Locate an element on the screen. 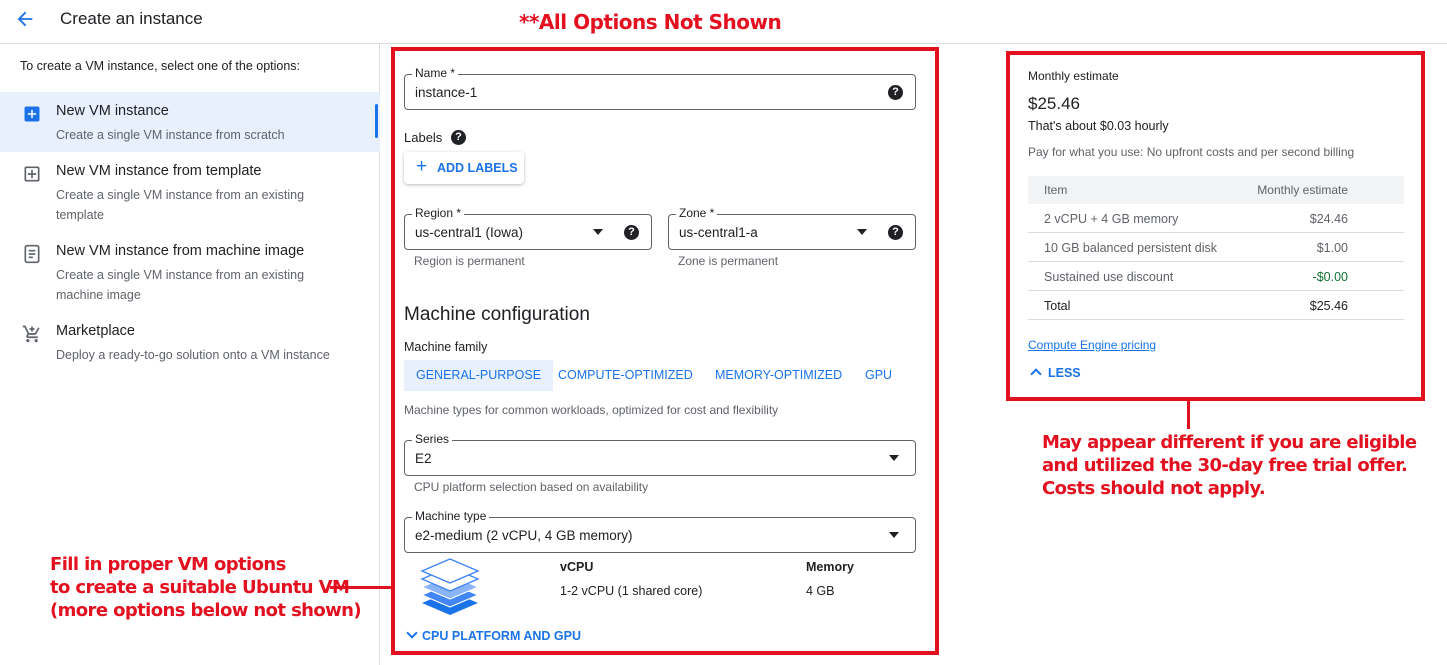 This screenshot has width=1447, height=665. region-value: us-central1 (Iowa) is located at coordinates (469, 232).